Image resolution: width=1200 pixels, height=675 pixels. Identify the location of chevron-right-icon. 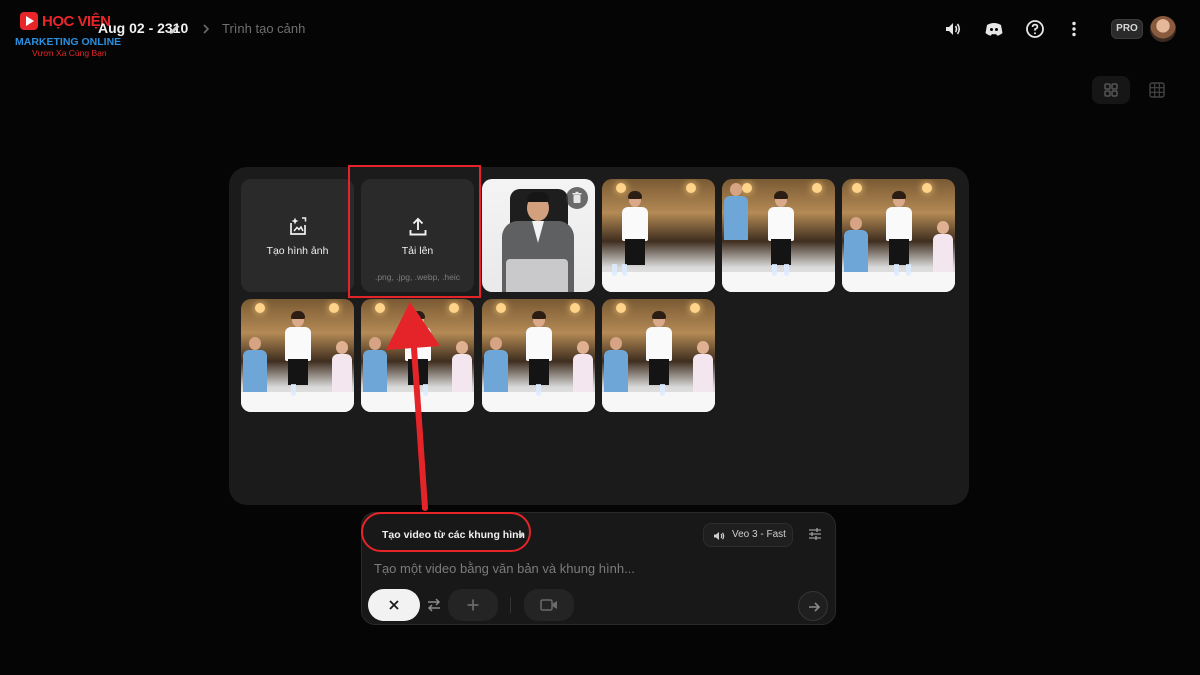
(206, 29).